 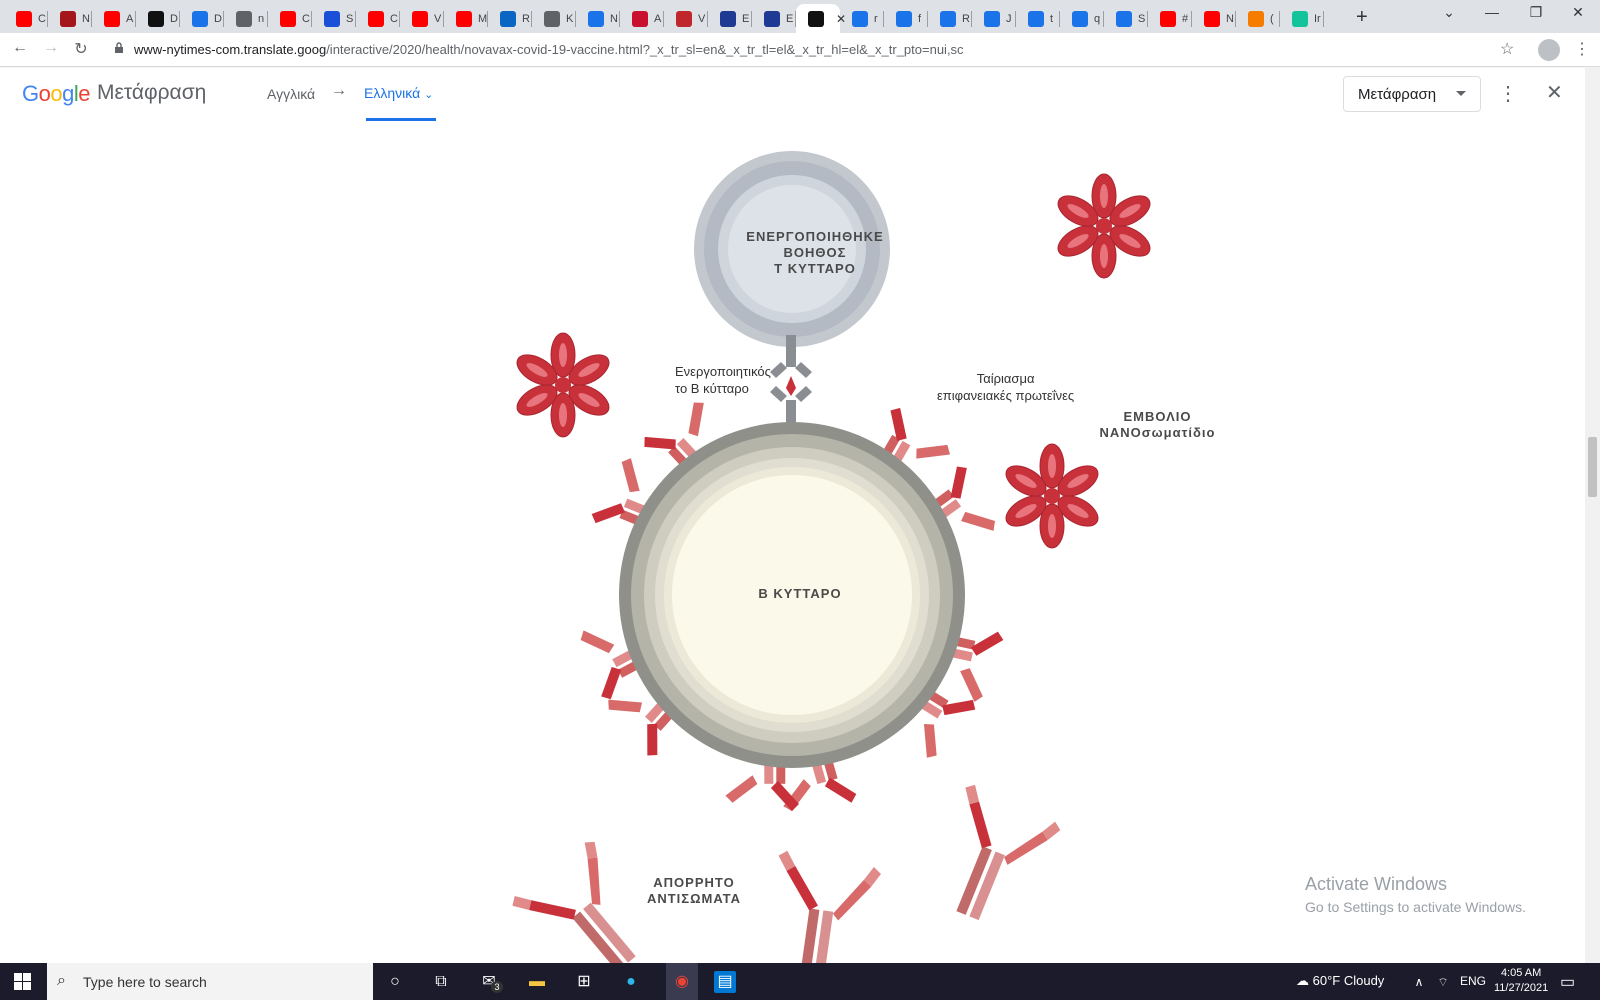 I want to click on file-explorer-icon: ▬, so click(x=537, y=982).